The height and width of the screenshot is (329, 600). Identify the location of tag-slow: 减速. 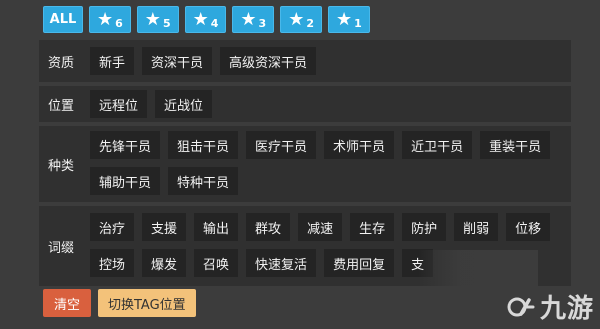
(320, 227).